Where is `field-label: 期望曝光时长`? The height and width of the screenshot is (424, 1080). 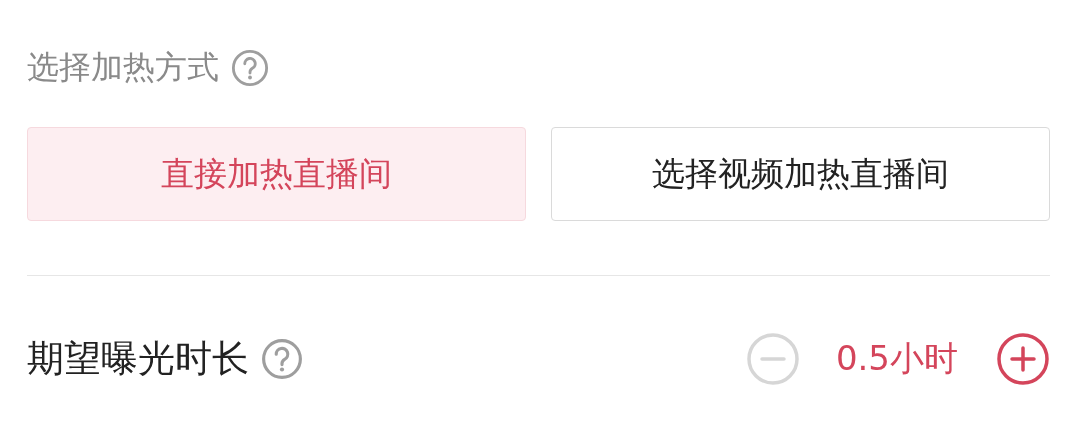 field-label: 期望曝光时长 is located at coordinates (138, 359).